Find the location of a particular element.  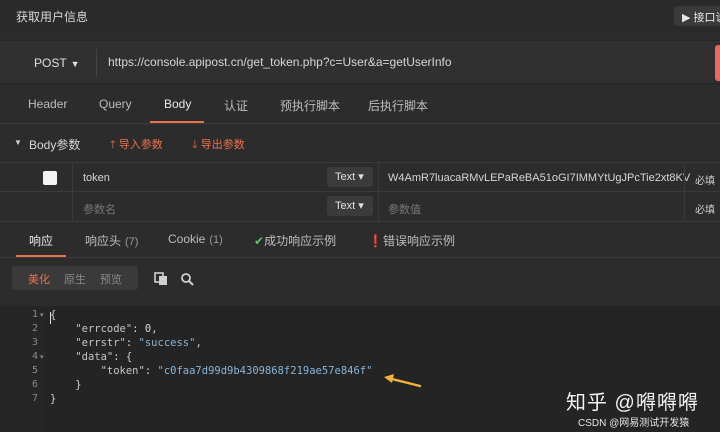

watermark-primary: 知乎 @嘚嘚嘚 is located at coordinates (632, 403).